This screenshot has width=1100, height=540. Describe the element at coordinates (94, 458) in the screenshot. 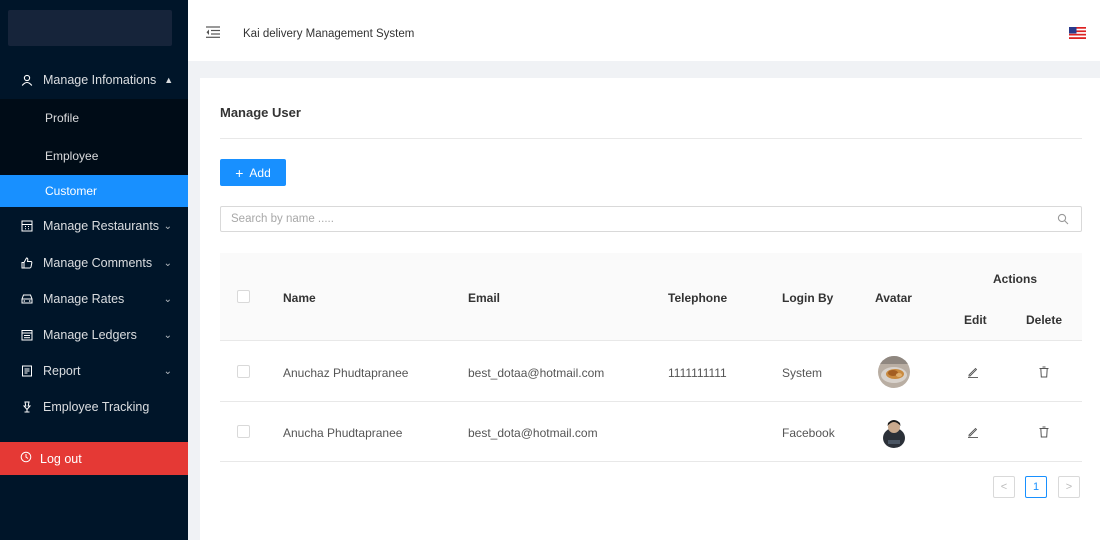

I see `logout-button: Log out` at that location.